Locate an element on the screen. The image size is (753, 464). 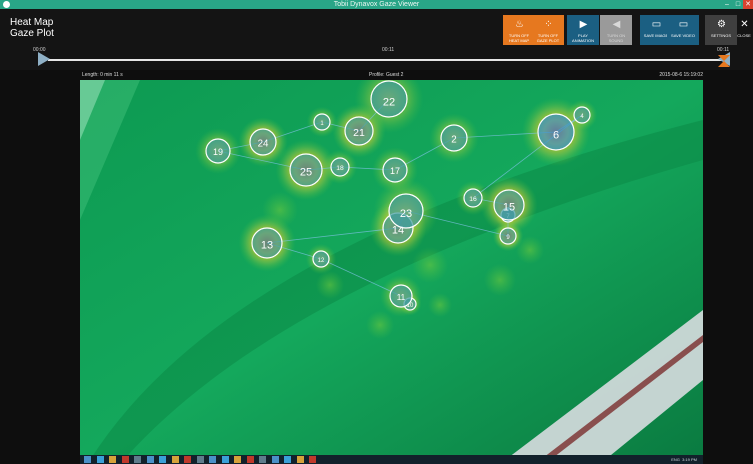
toolbar-button-label: PLAY ANIMATION is located at coordinates (583, 38).